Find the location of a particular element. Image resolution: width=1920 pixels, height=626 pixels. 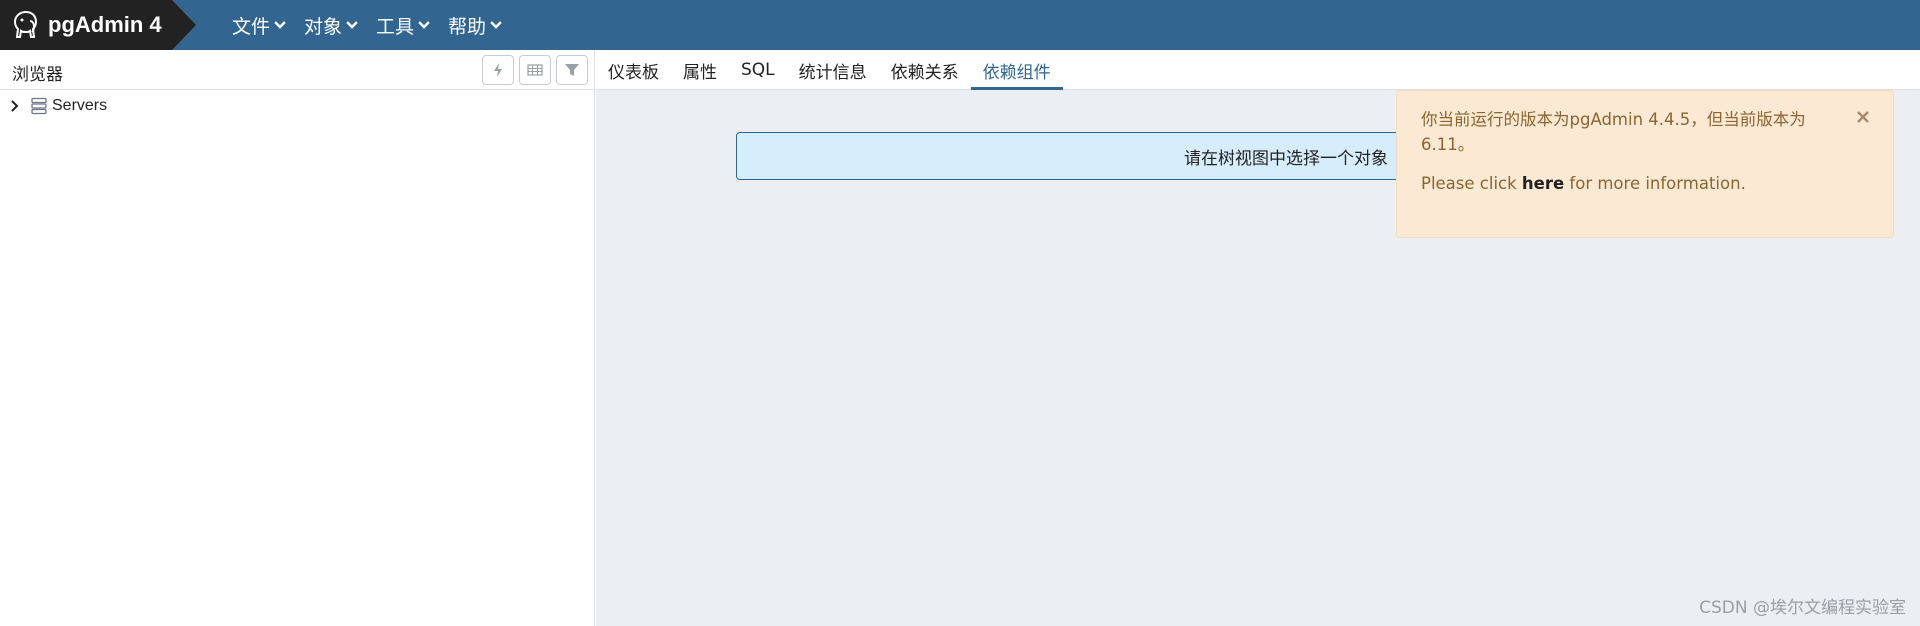

notification-message: 你当前运行的版本为pgAdmin 4.4.5，但当前版本为6.11。 is located at coordinates (1613, 132).